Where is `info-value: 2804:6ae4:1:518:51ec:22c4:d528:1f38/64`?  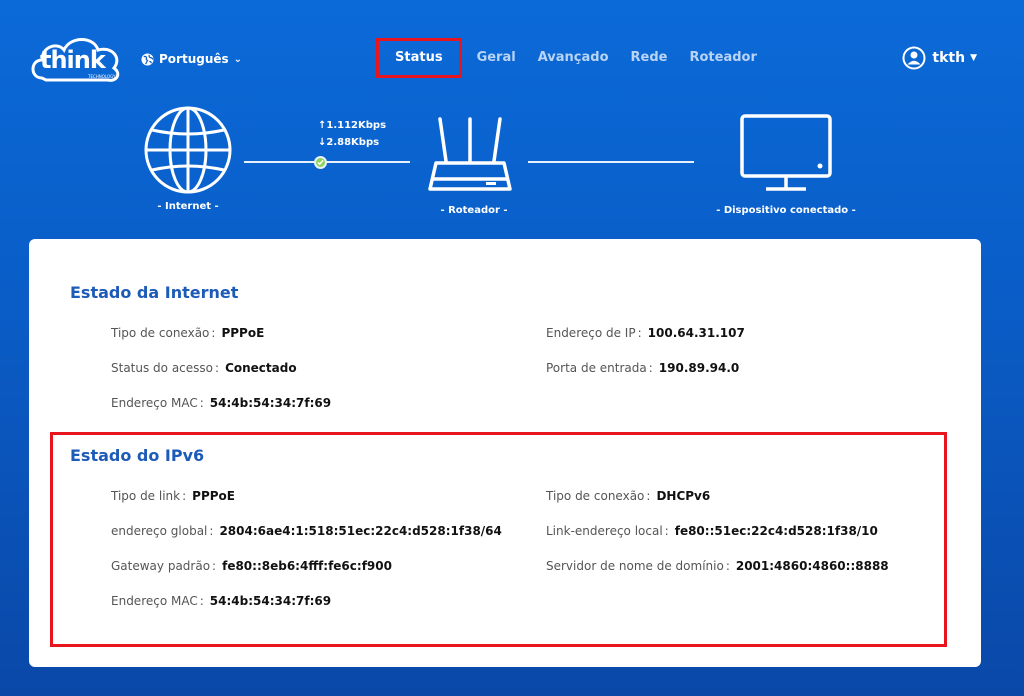 info-value: 2804:6ae4:1:518:51ec:22c4:d528:1f38/64 is located at coordinates (360, 531).